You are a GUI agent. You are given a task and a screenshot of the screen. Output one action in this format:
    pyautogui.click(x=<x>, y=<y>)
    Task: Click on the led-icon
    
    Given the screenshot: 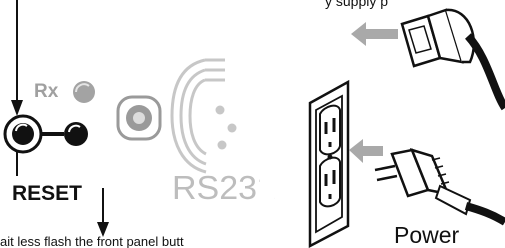 What is the action you would take?
    pyautogui.click(x=76, y=134)
    